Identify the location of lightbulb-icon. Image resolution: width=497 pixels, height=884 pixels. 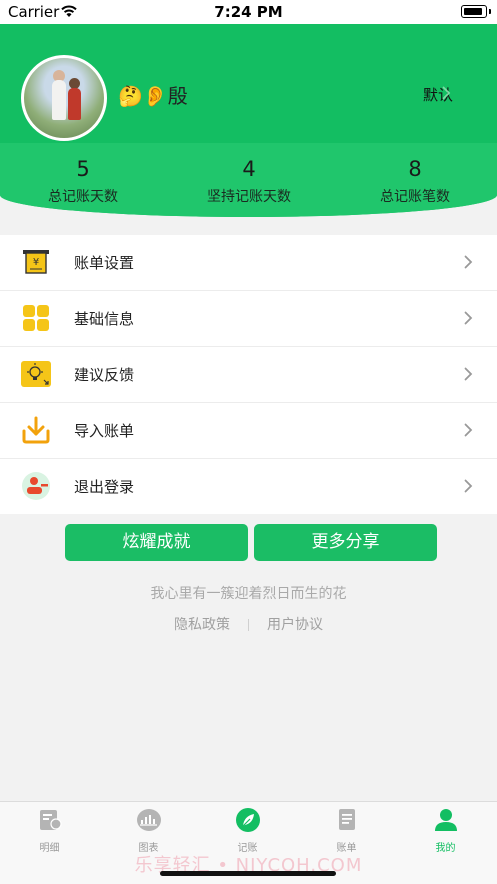
(36, 374).